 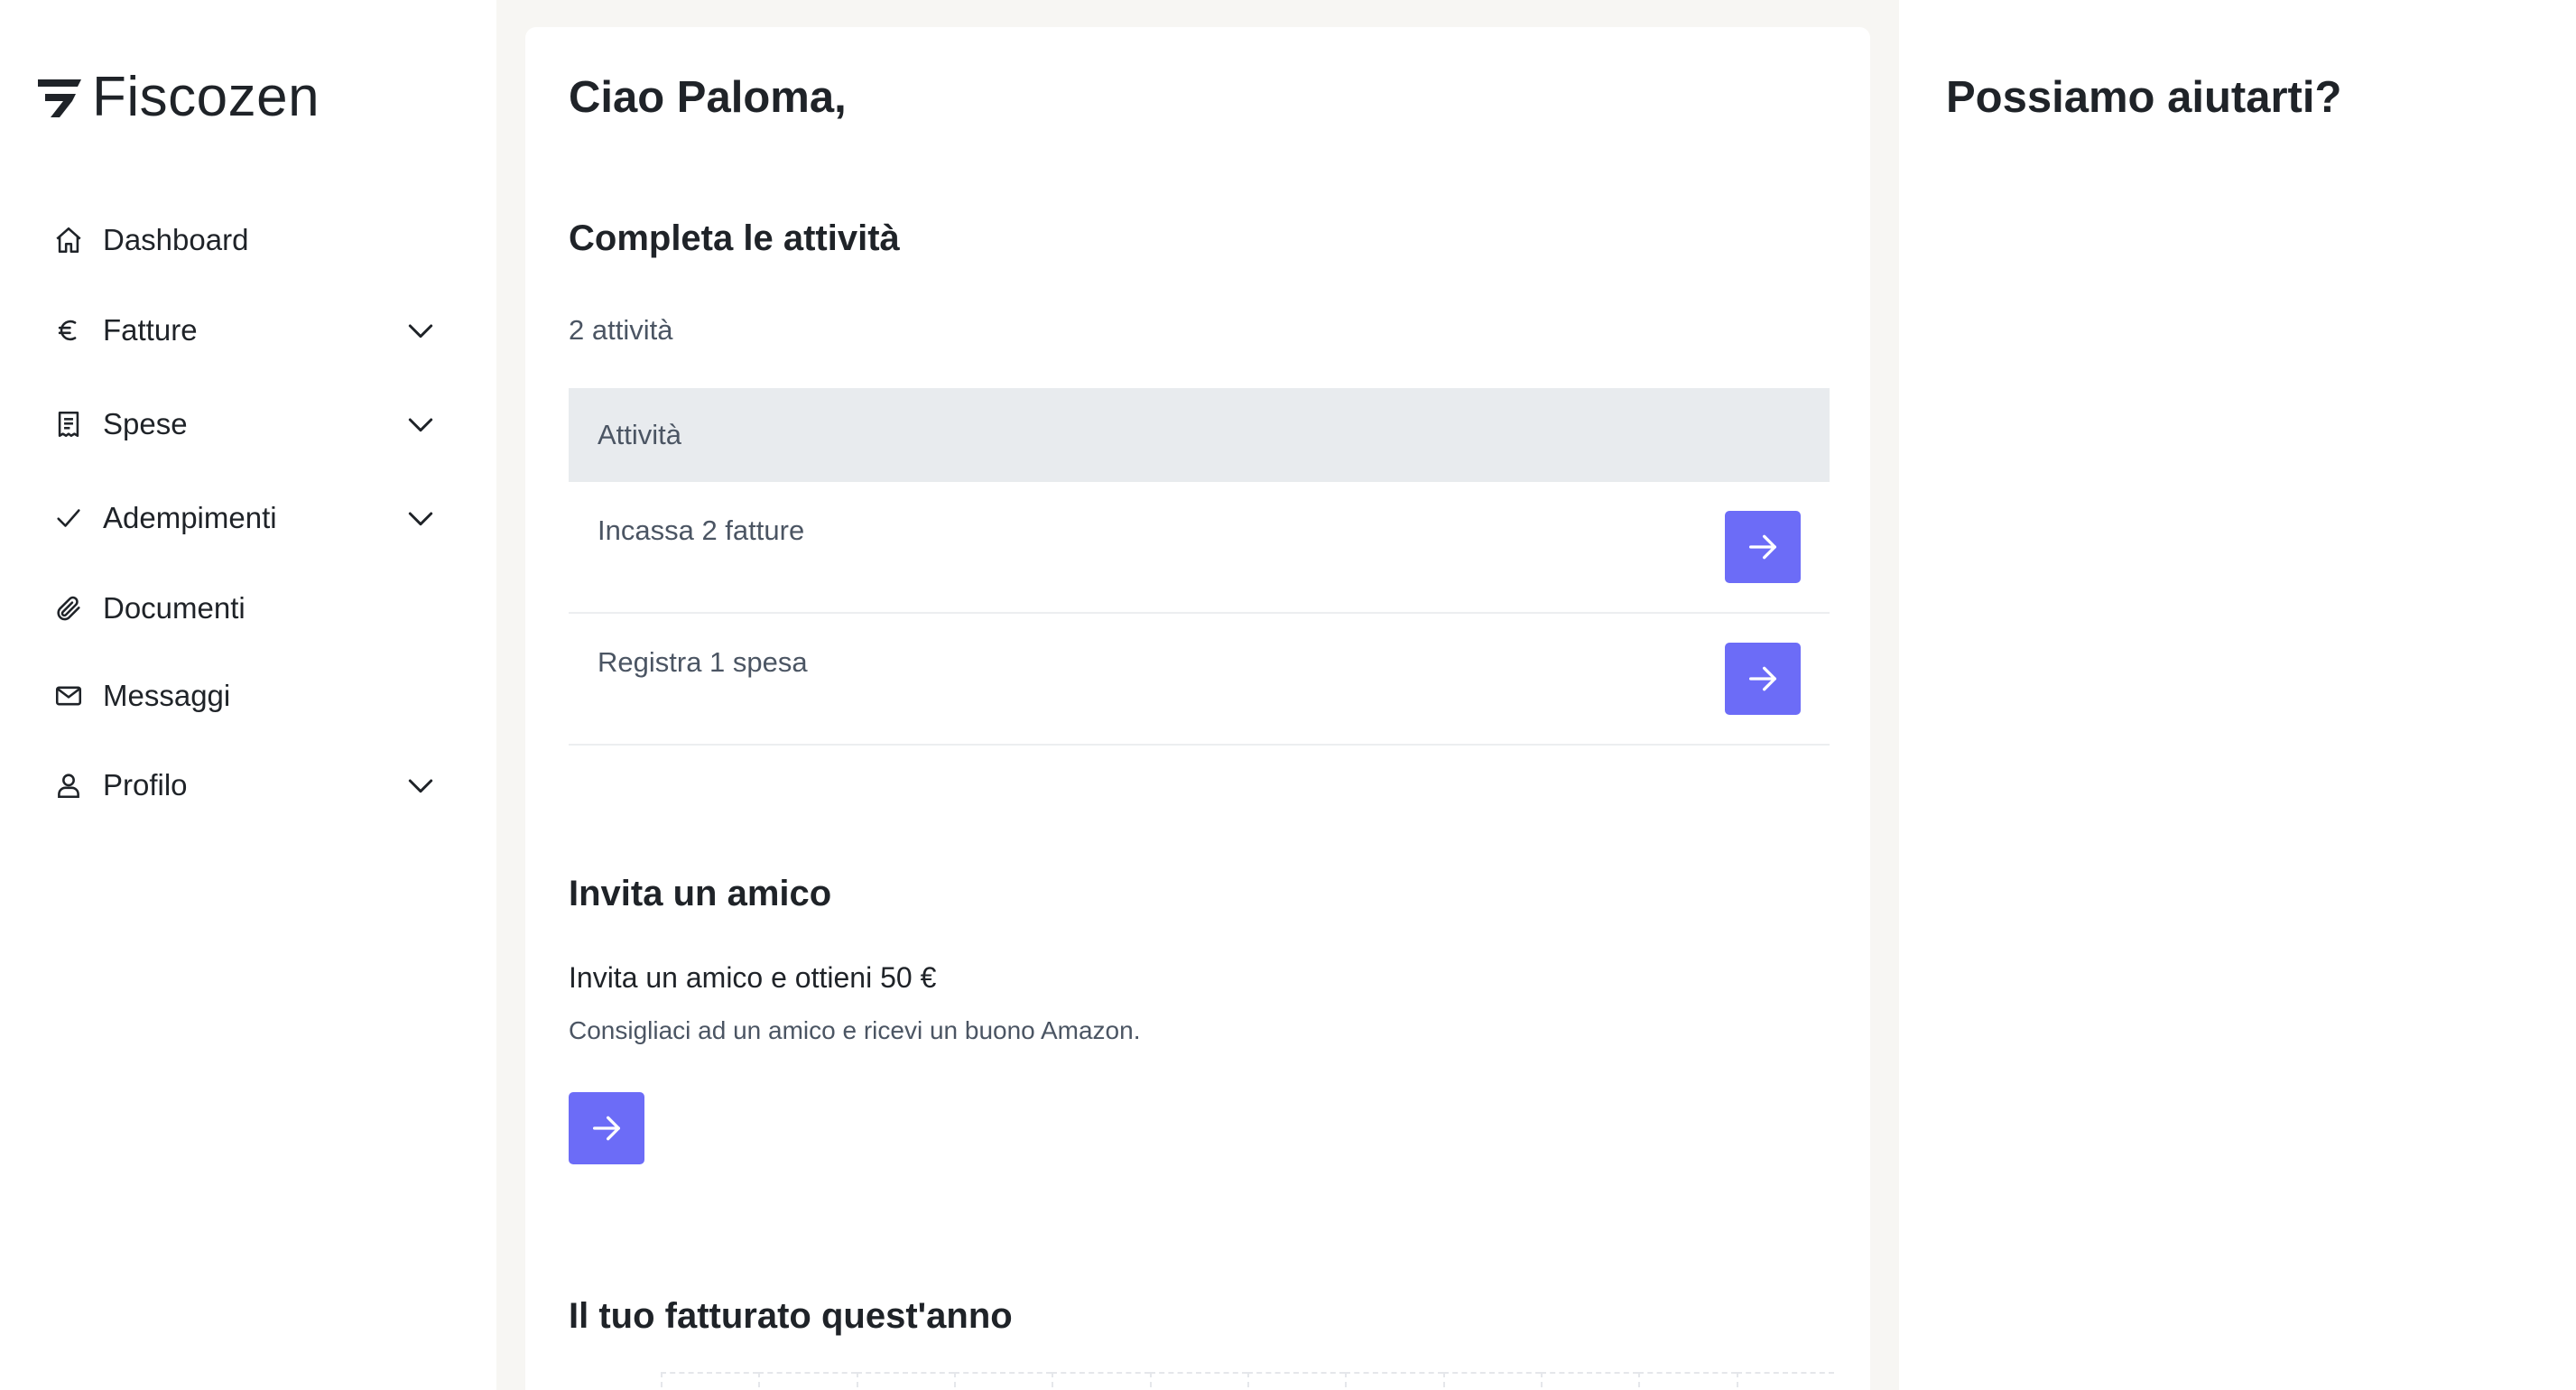 I want to click on sidebar-item-profilo: Profilo, so click(x=245, y=785).